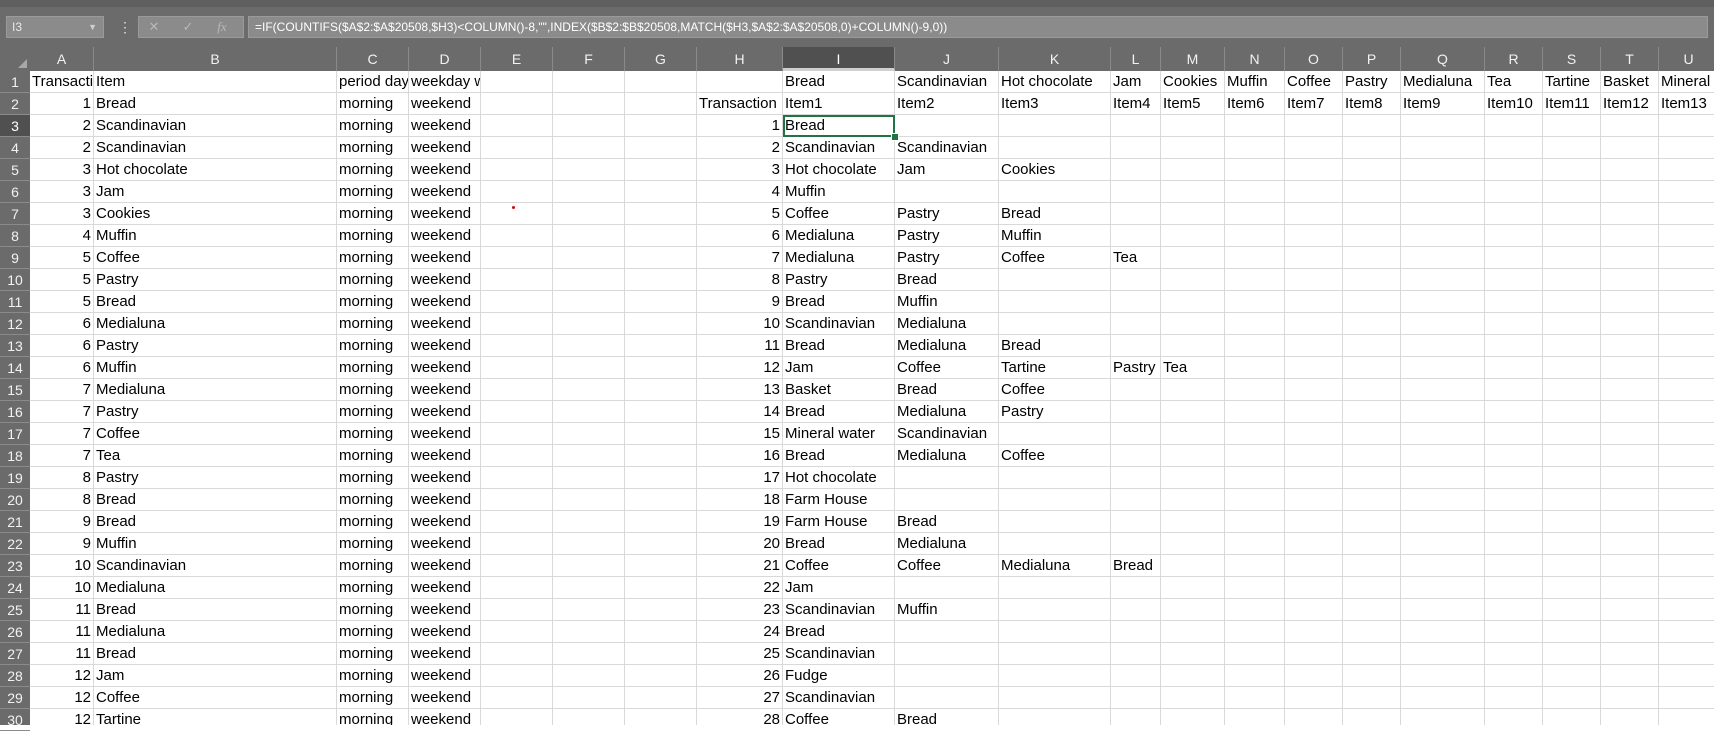  What do you see at coordinates (1372, 324) in the screenshot?
I see `cell-p12` at bounding box center [1372, 324].